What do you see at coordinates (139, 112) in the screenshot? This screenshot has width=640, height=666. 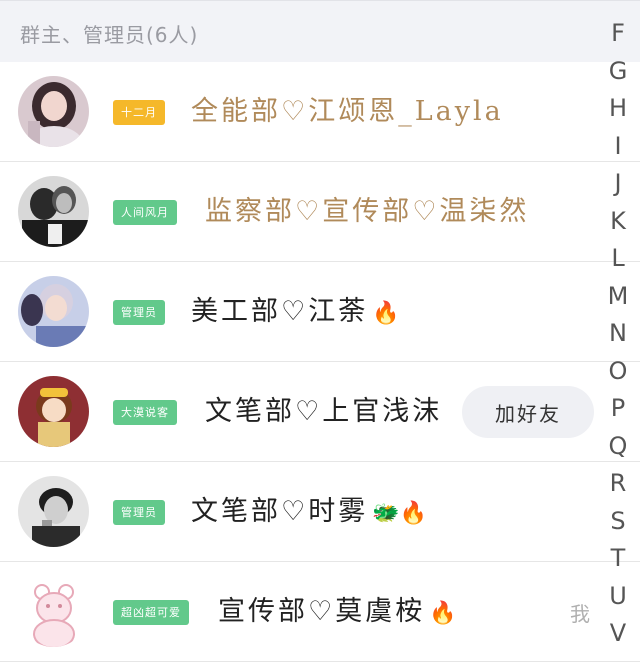 I see `member-title-badge: 十二月` at bounding box center [139, 112].